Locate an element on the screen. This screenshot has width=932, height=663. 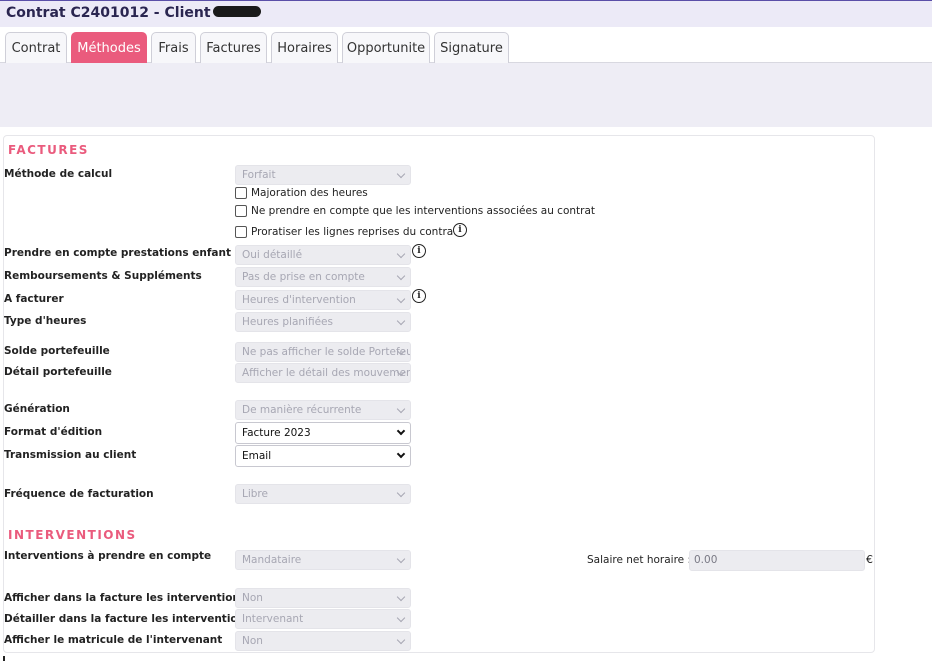
transmission-select: Email is located at coordinates (323, 456).